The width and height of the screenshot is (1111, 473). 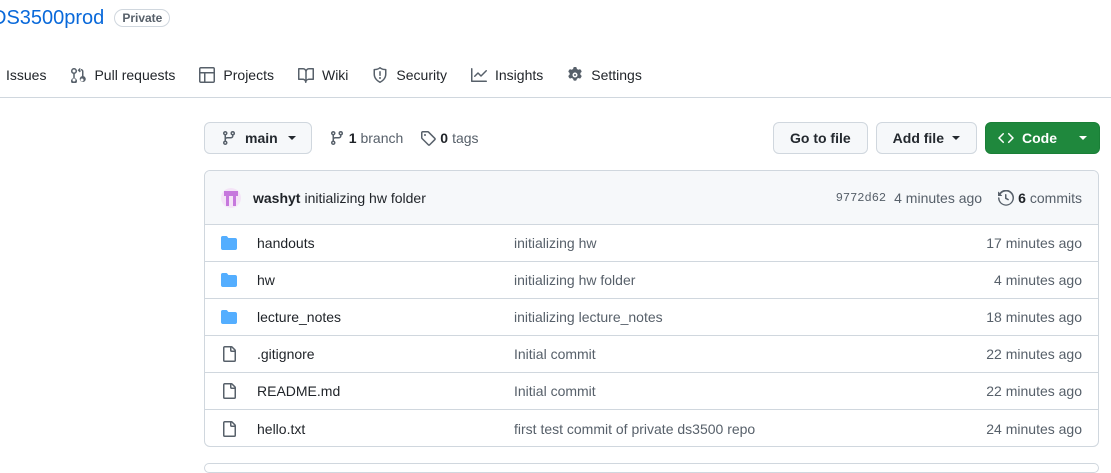 I want to click on gear-icon, so click(x=575, y=74).